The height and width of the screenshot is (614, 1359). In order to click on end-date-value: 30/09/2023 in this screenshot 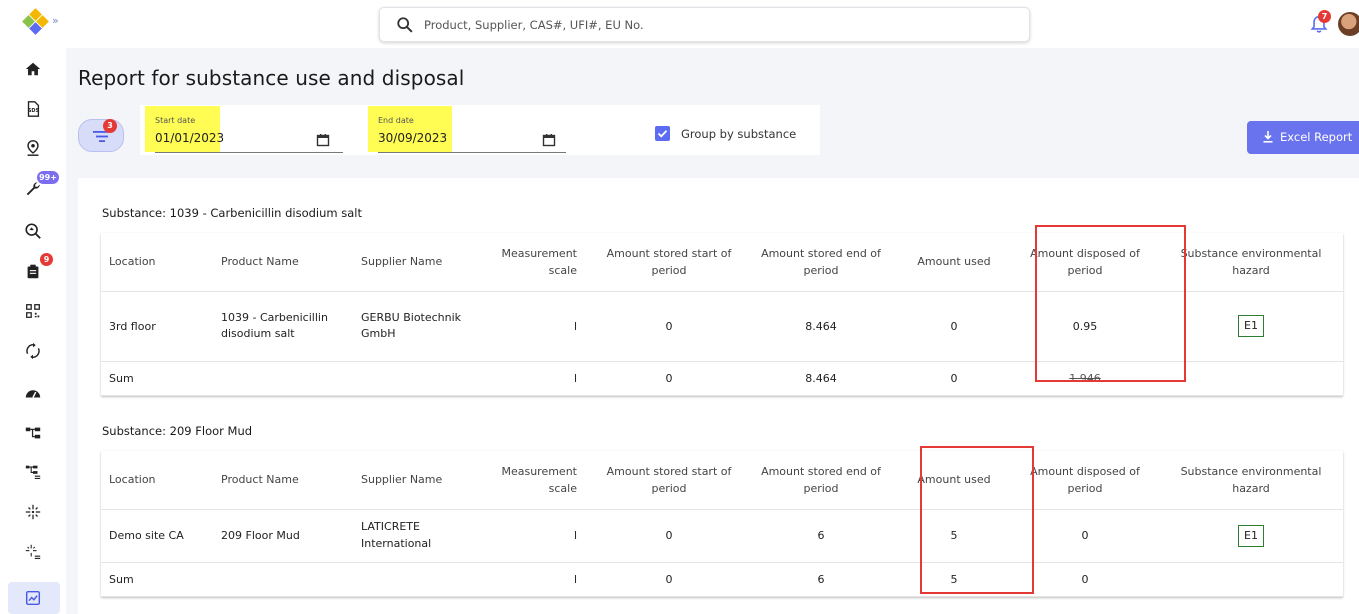, I will do `click(412, 138)`.